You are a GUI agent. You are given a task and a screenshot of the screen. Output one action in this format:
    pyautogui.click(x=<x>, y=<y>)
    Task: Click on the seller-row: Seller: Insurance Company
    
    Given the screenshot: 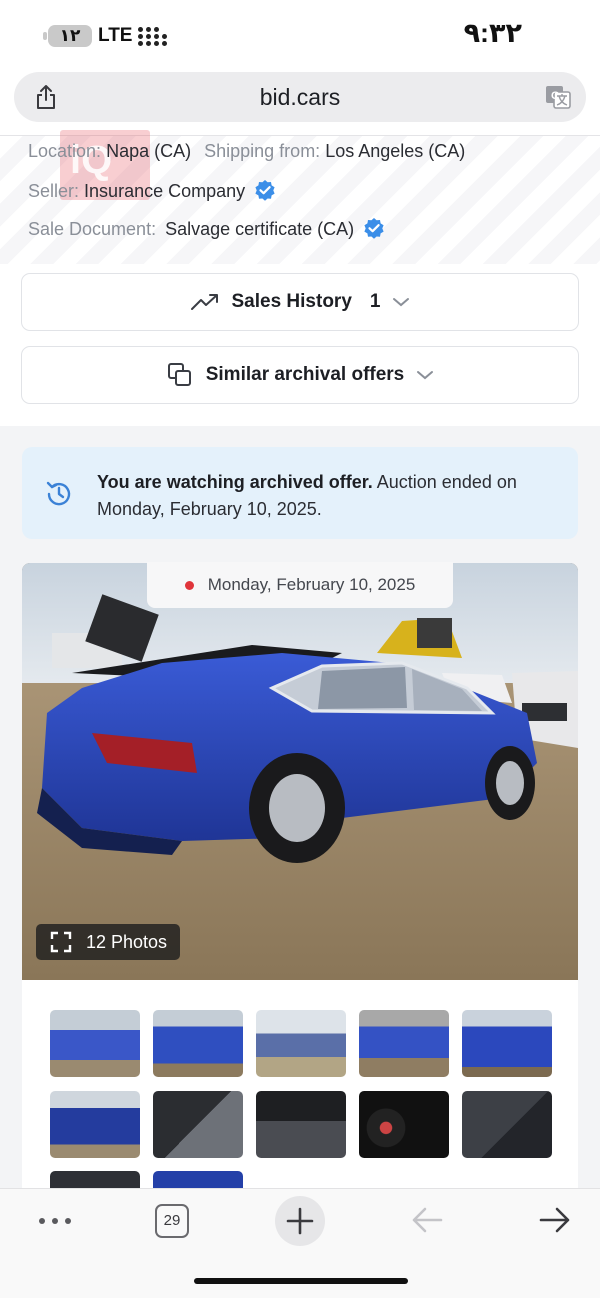 What is the action you would take?
    pyautogui.click(x=152, y=190)
    